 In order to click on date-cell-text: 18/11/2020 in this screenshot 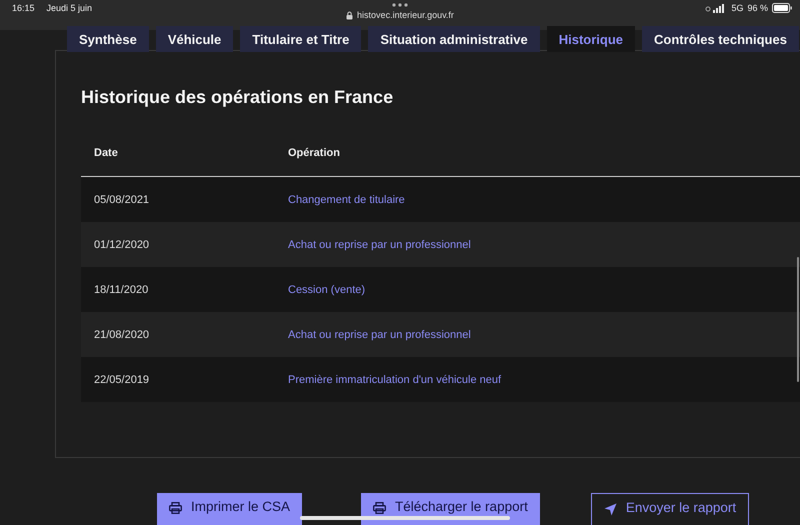, I will do `click(121, 290)`.